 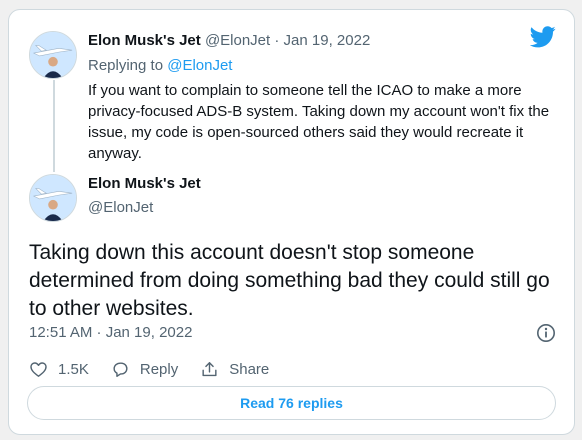 What do you see at coordinates (110, 332) in the screenshot?
I see `tweet-timestamp-link: 12:51 AM · Jan 19, 2022` at bounding box center [110, 332].